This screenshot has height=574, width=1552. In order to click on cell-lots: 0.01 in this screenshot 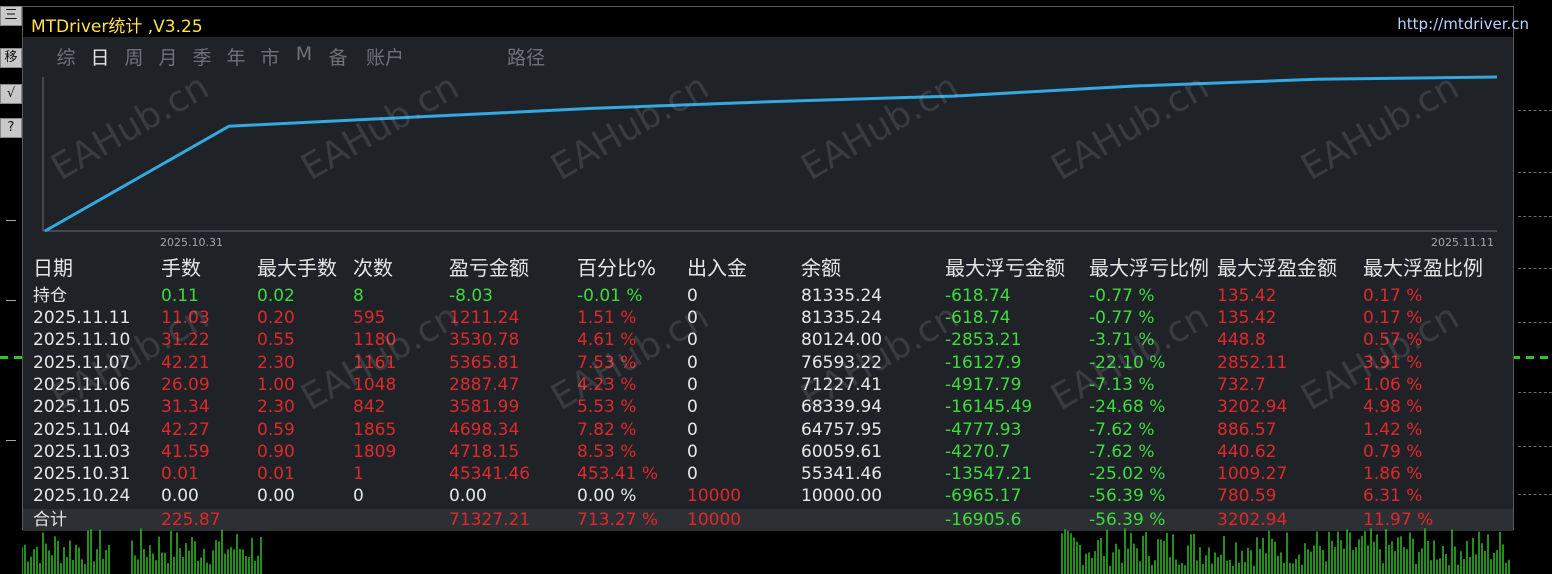, I will do `click(180, 474)`.